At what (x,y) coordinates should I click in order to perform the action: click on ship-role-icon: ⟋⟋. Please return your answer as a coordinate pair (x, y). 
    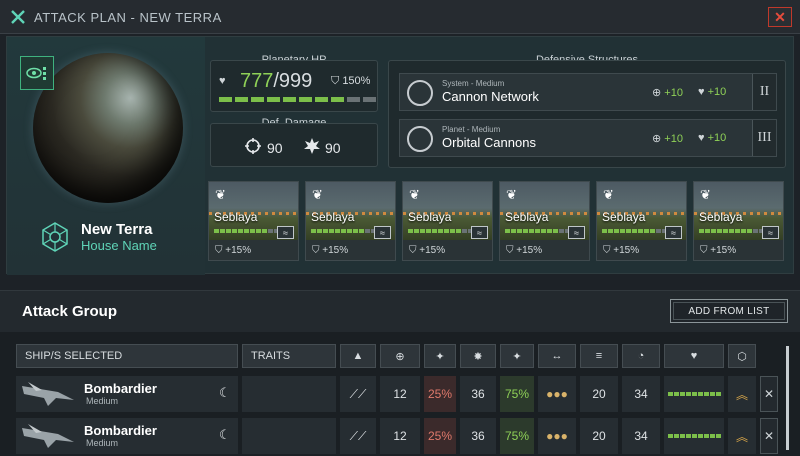
    Looking at the image, I should click on (358, 436).